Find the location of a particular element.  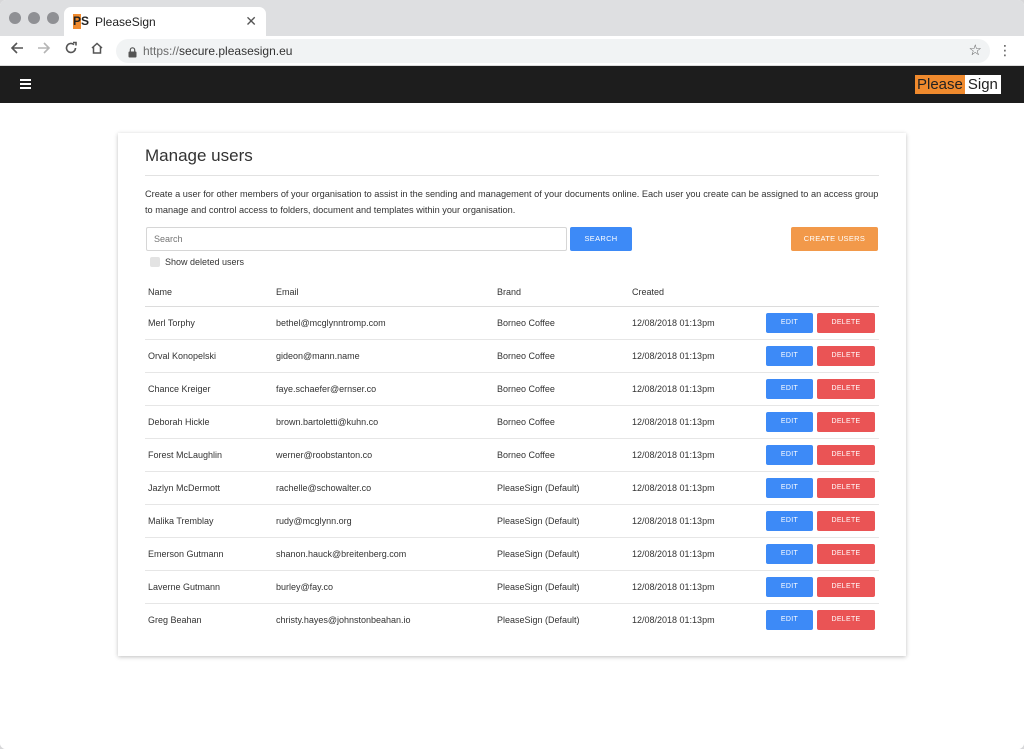

reload-icon is located at coordinates (71, 50).